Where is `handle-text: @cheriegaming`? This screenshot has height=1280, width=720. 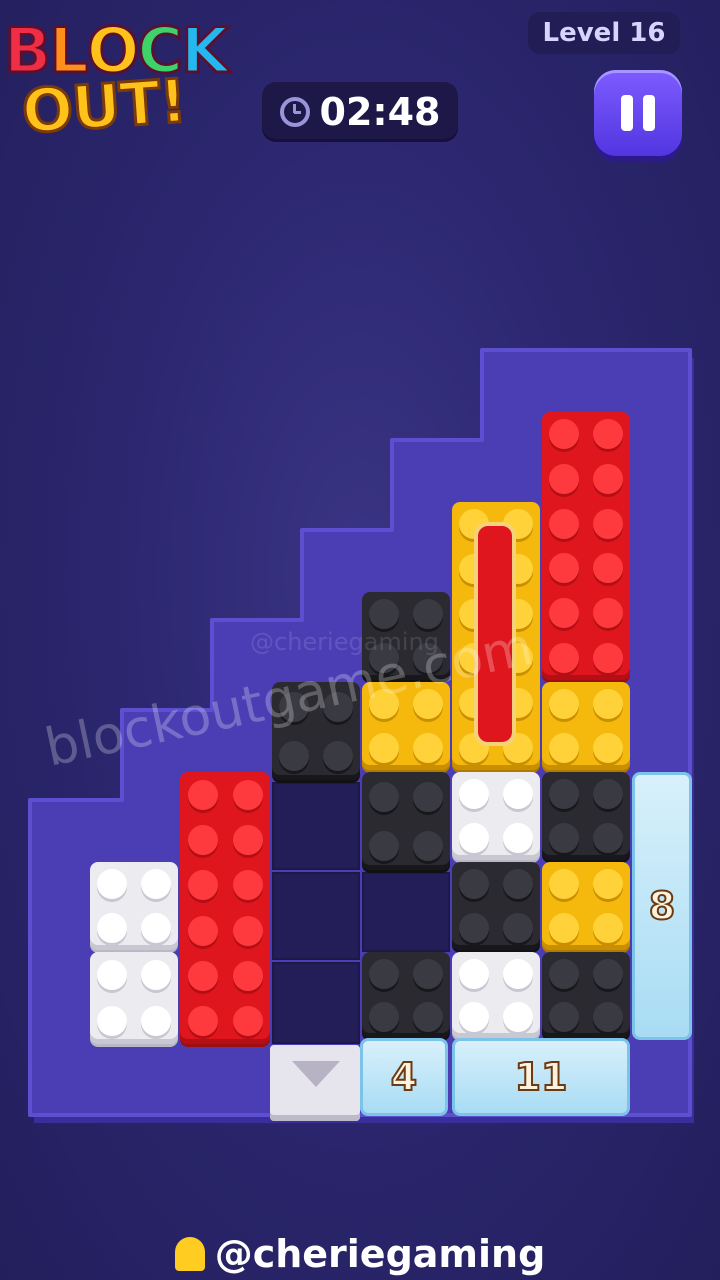 handle-text: @cheriegaming is located at coordinates (380, 1254).